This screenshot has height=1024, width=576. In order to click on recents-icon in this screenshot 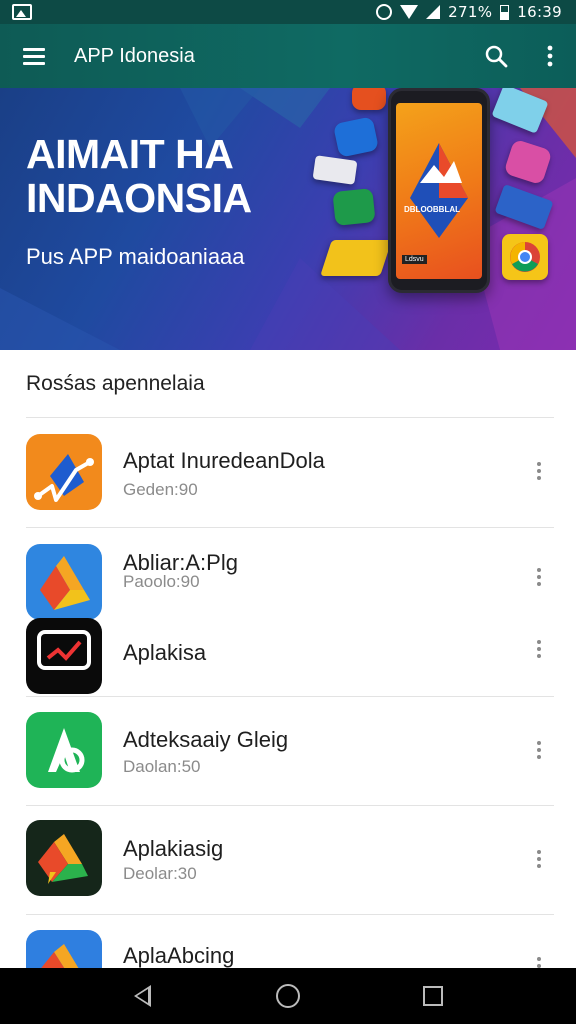, I will do `click(433, 996)`.